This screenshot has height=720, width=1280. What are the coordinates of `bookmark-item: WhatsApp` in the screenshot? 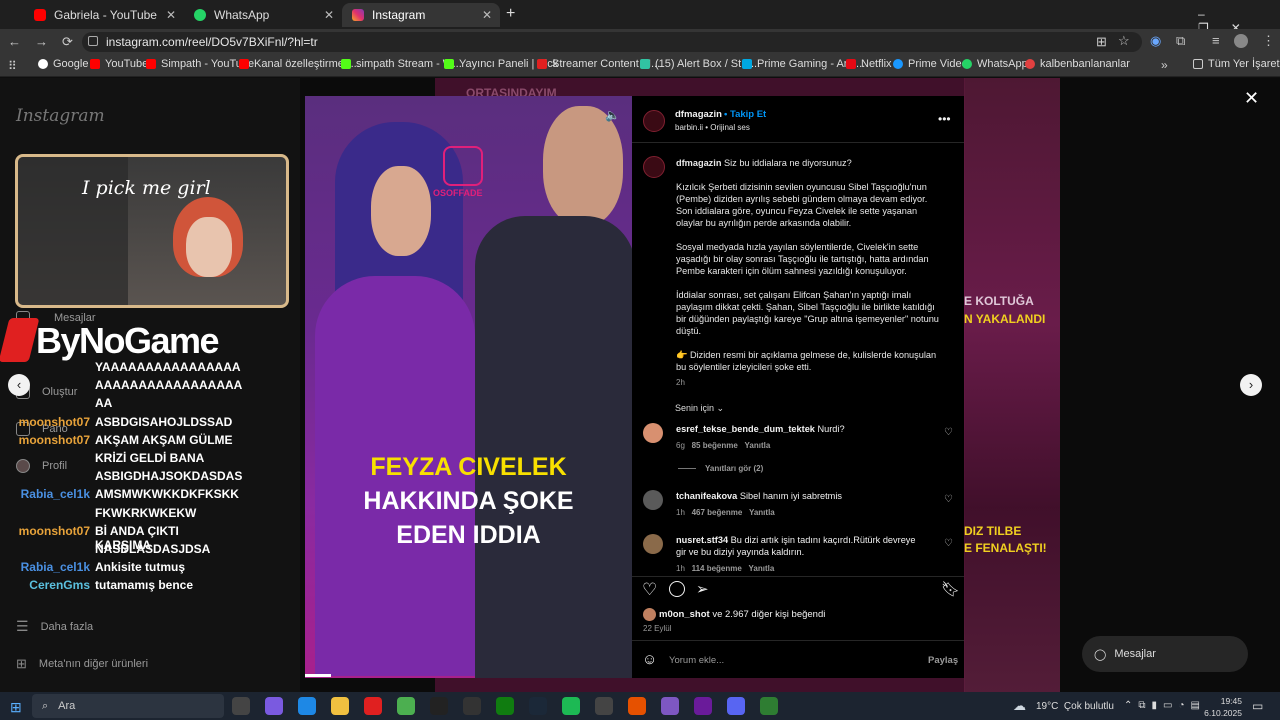 It's located at (995, 64).